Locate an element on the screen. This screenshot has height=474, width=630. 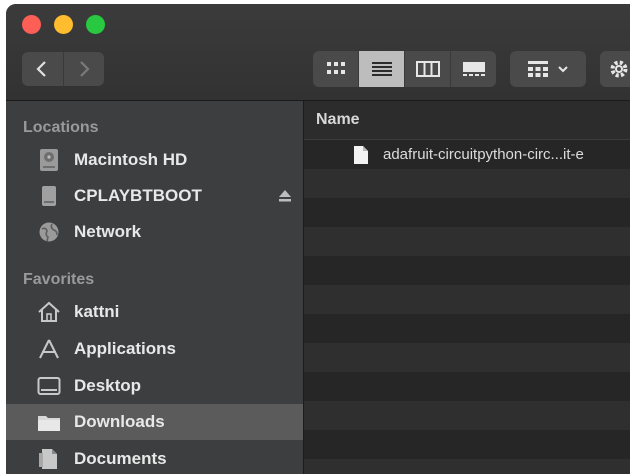
action-menu-button is located at coordinates (615, 69).